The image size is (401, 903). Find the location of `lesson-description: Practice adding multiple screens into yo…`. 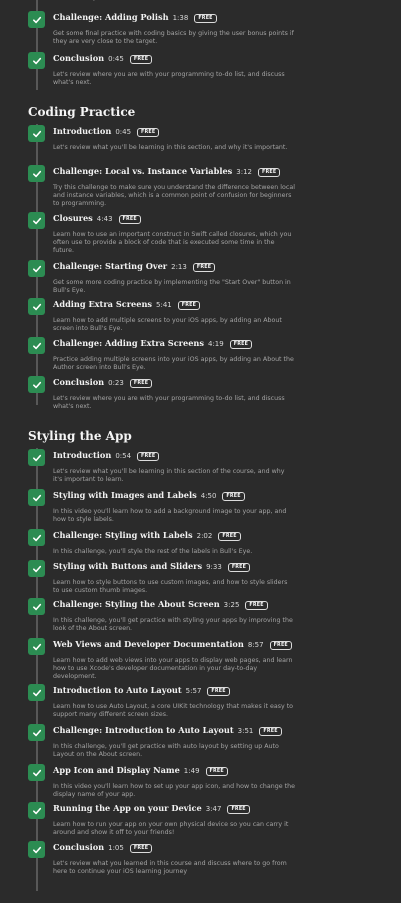

lesson-description: Practice adding multiple screens into yo… is located at coordinates (173, 363).